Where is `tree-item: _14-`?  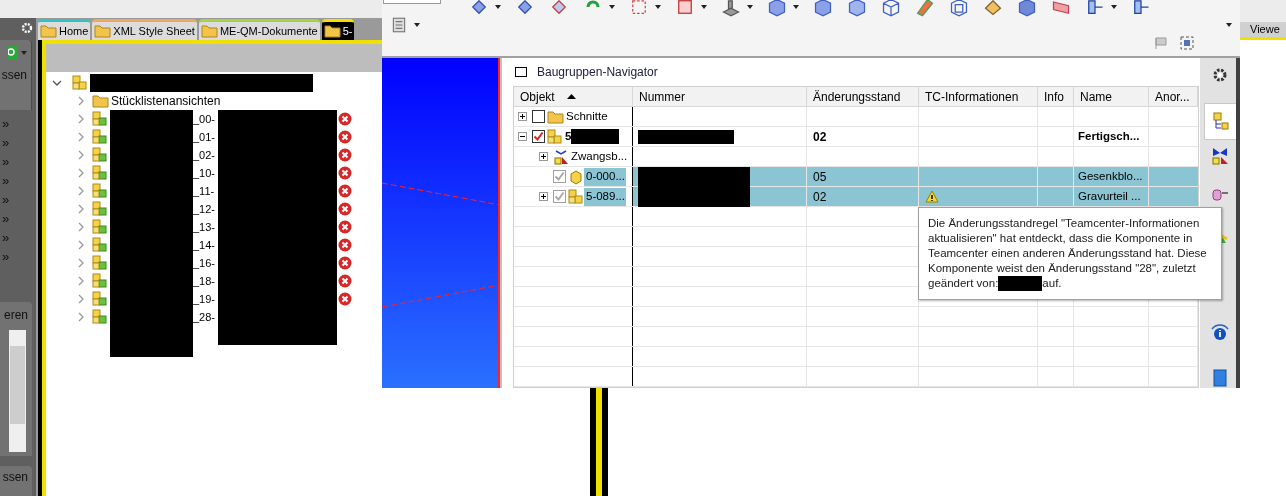
tree-item: _14- is located at coordinates (205, 245).